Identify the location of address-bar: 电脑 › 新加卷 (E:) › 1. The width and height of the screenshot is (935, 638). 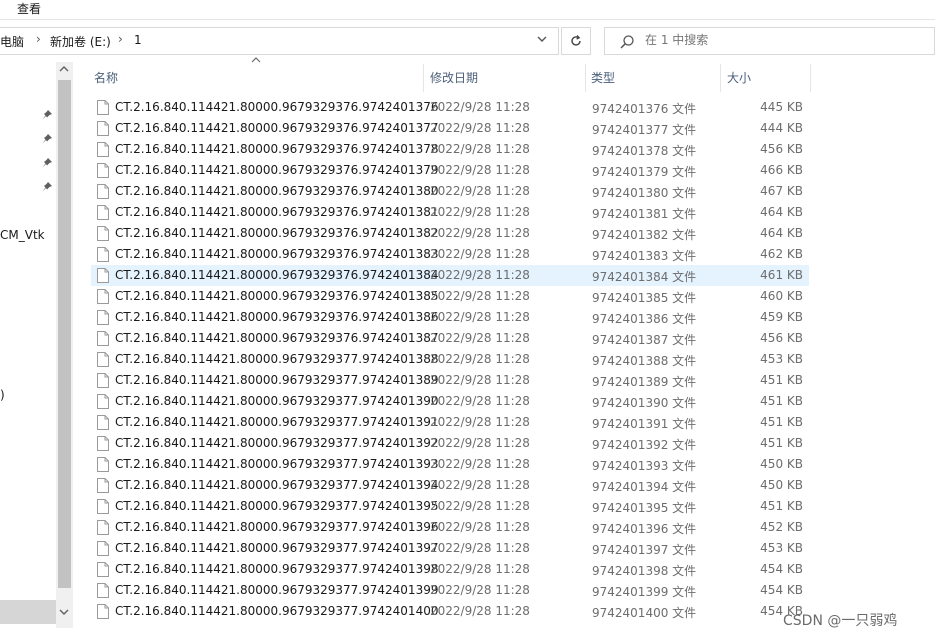
(279, 41).